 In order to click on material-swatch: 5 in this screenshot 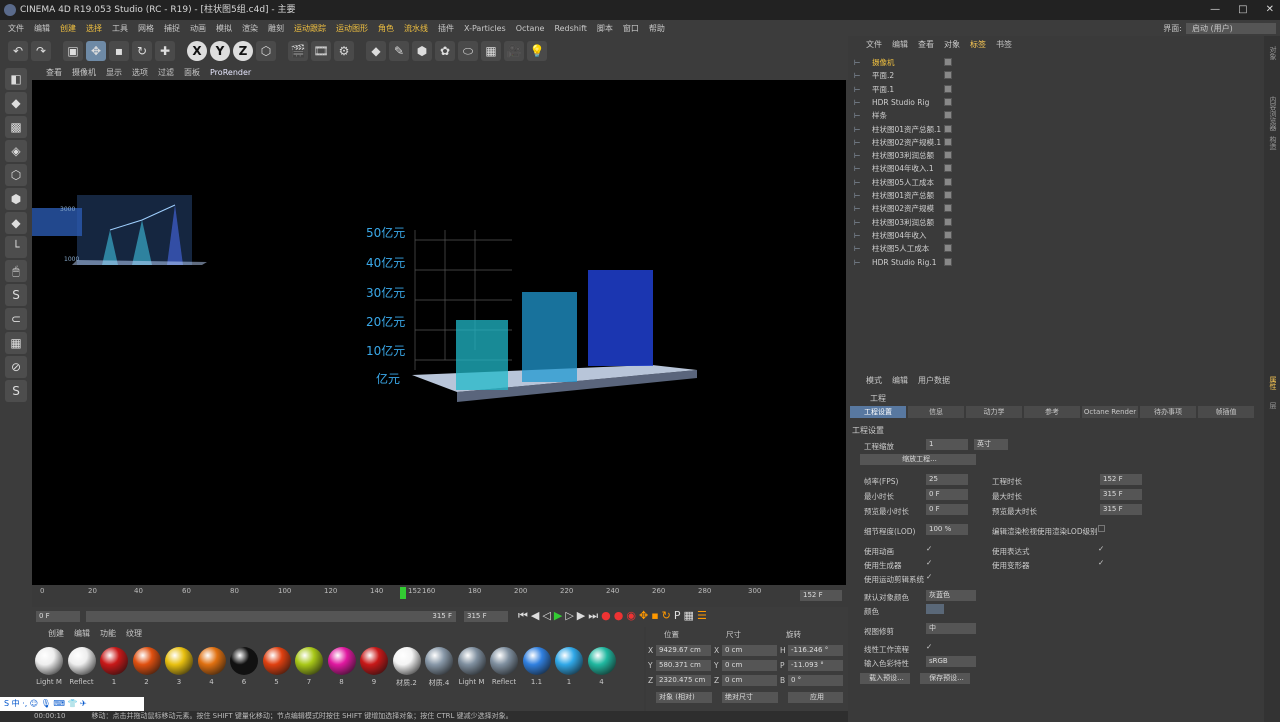, I will do `click(277, 671)`.